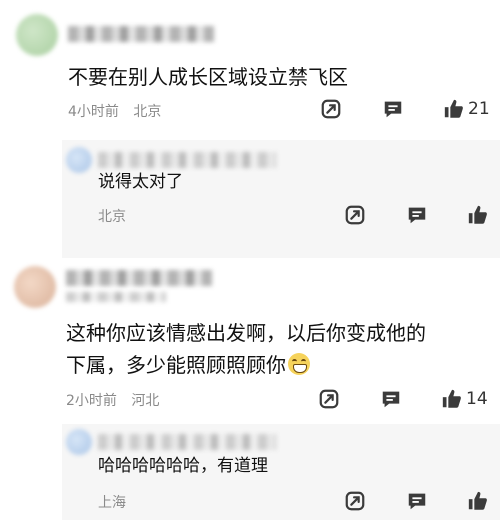  What do you see at coordinates (477, 399) in the screenshot?
I see `like-count: 14` at bounding box center [477, 399].